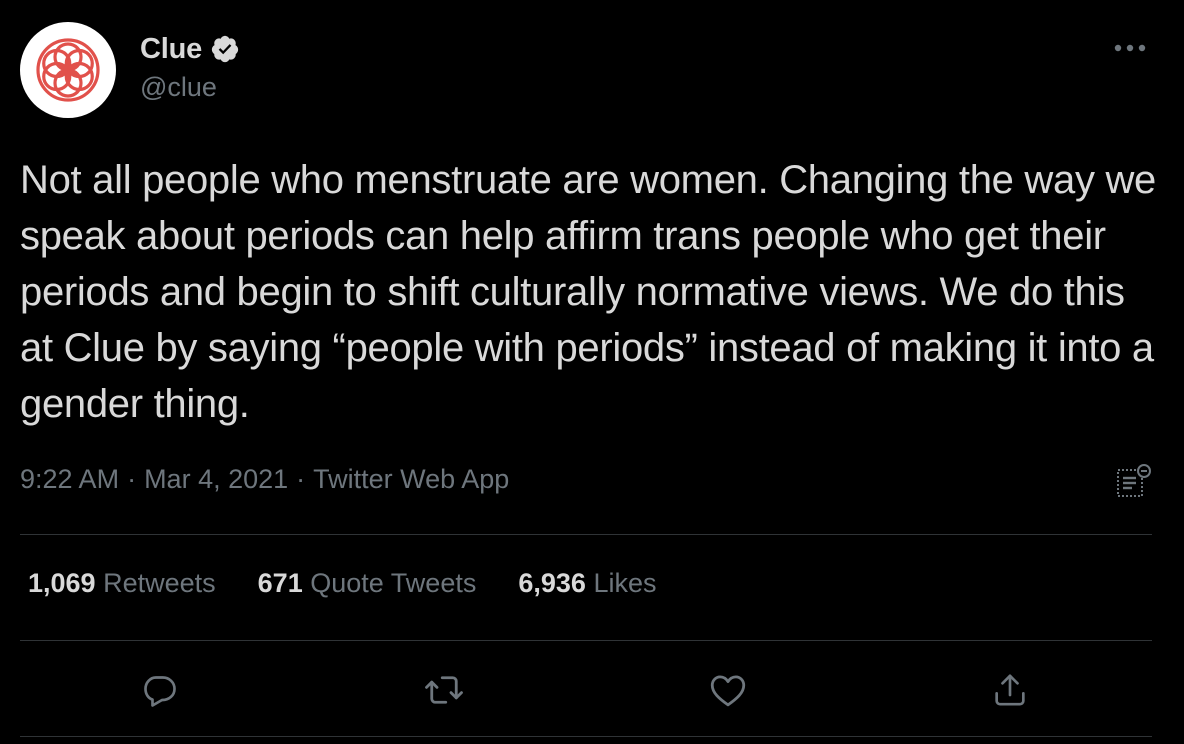 The width and height of the screenshot is (1184, 744). I want to click on tweet-action-bar, so click(592, 690).